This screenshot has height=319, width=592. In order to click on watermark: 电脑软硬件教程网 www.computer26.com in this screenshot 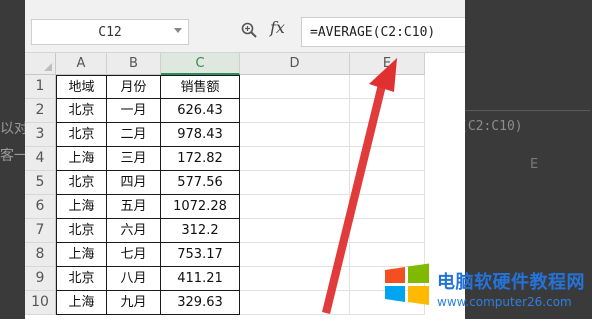, I will do `click(487, 290)`.